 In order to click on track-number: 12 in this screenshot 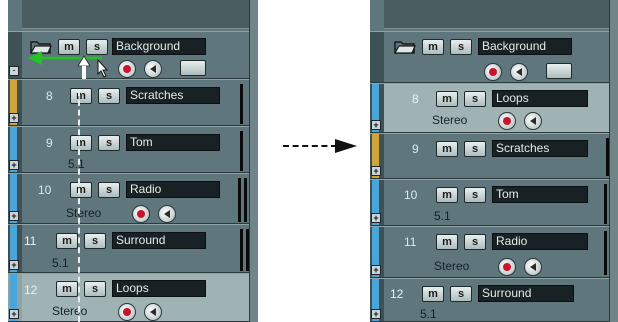, I will do `click(31, 290)`.